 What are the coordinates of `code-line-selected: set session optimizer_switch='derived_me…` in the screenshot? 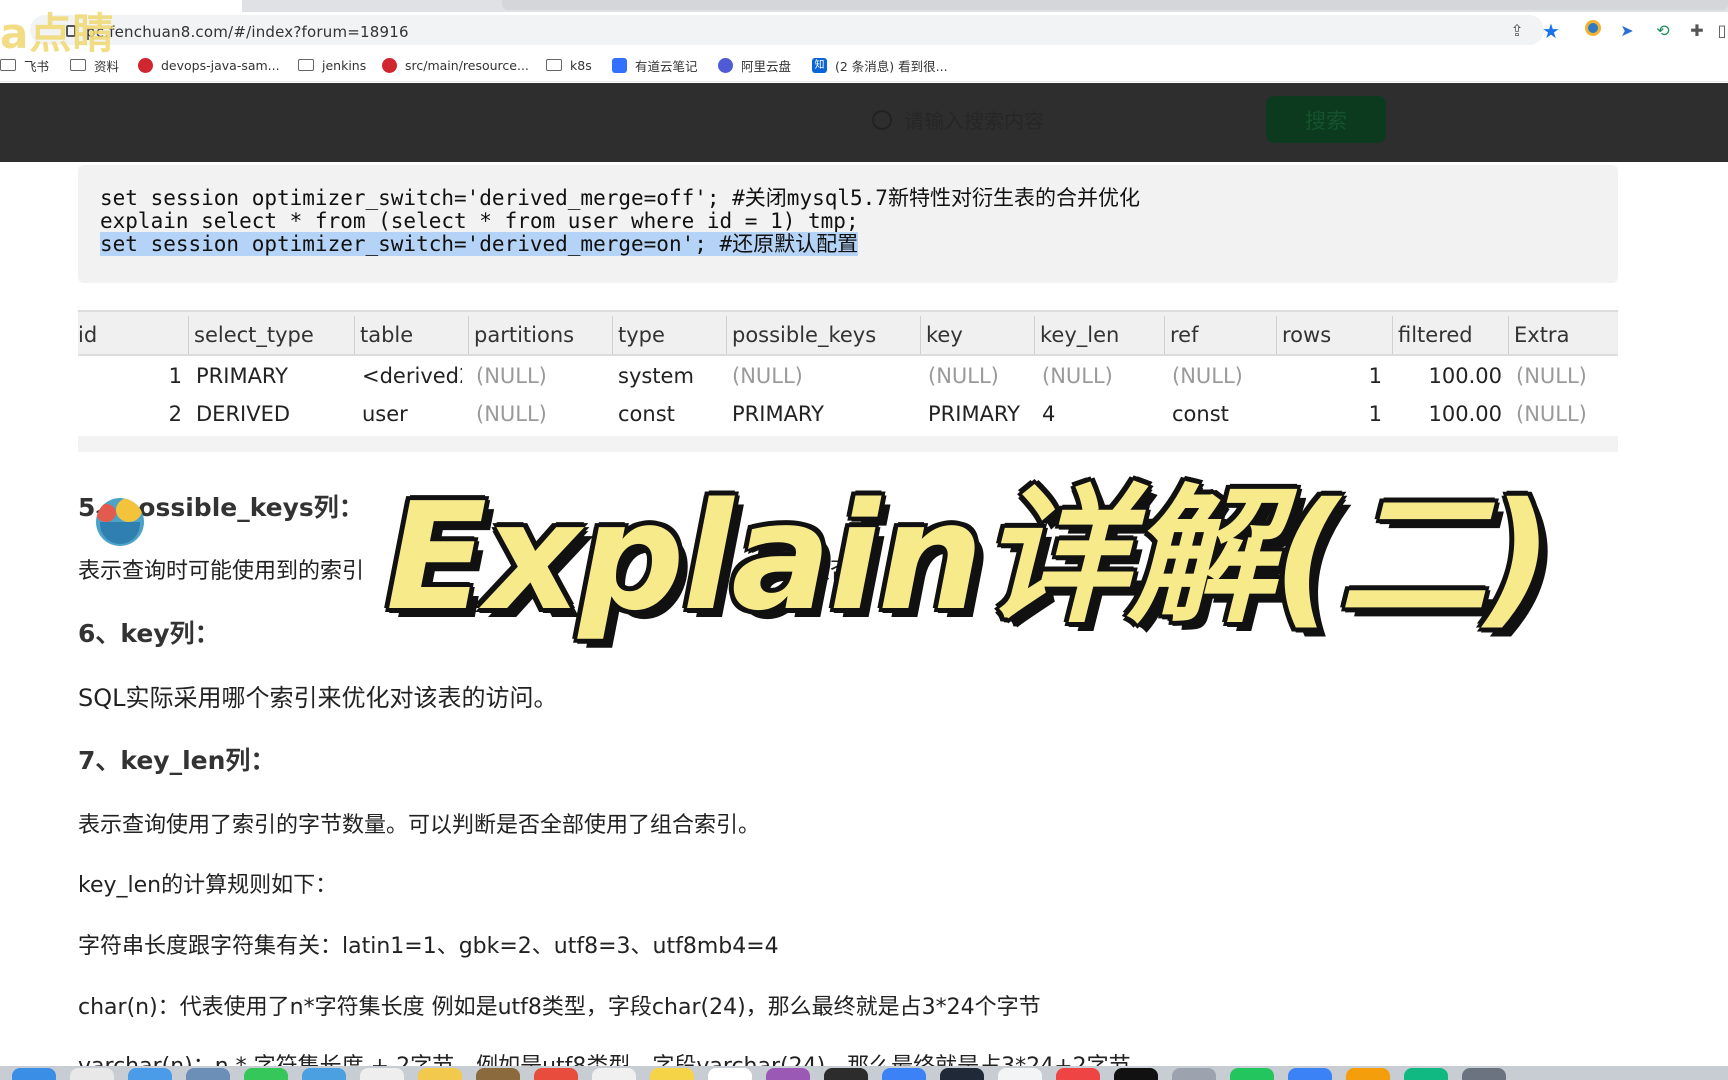 It's located at (479, 244).